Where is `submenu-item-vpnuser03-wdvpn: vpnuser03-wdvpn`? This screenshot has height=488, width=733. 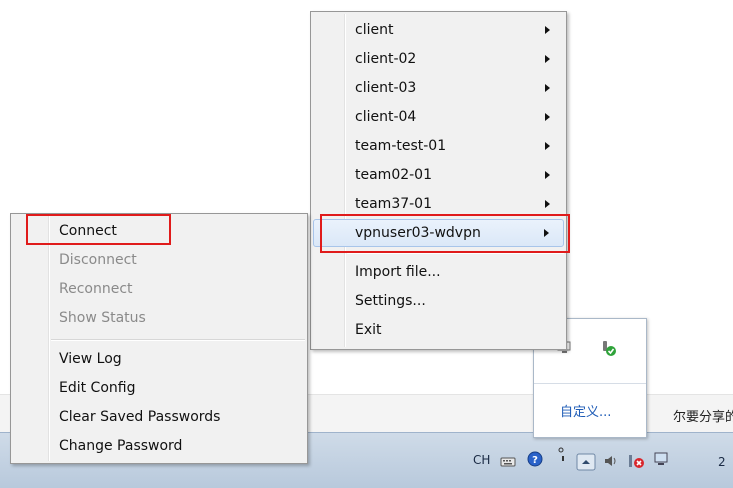
submenu-item-vpnuser03-wdvpn: vpnuser03-wdvpn is located at coordinates (438, 233).